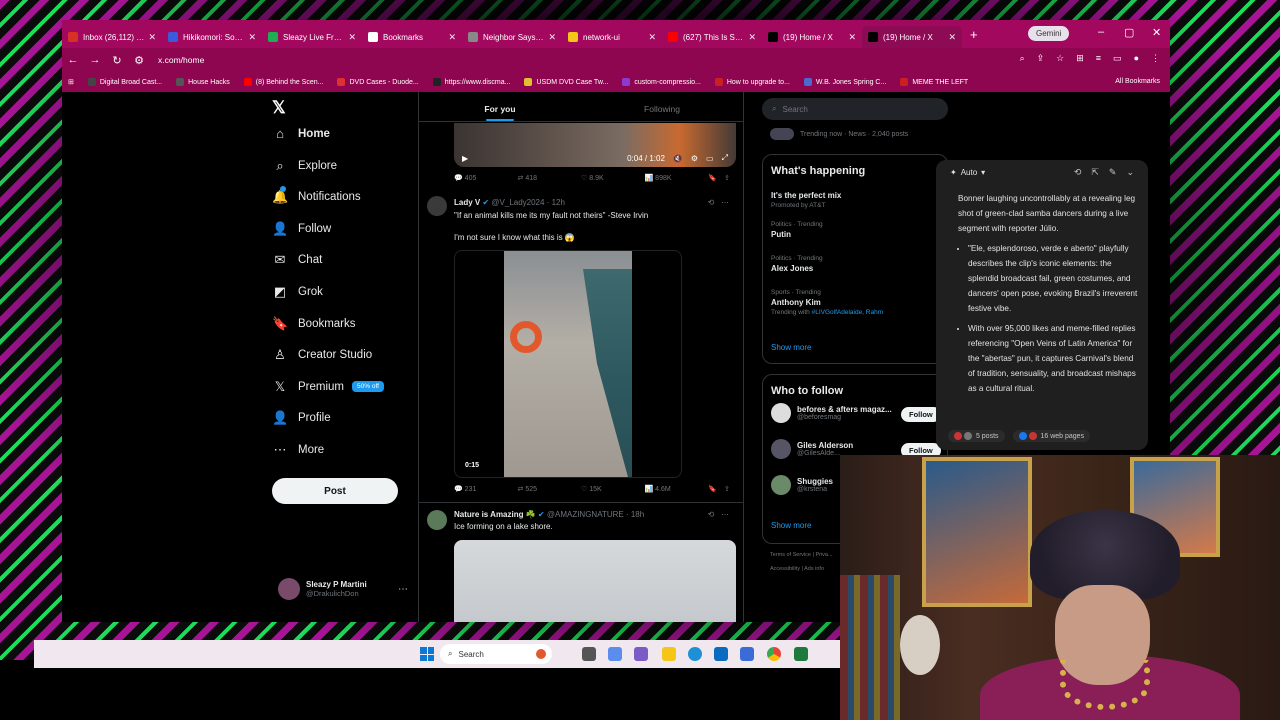 The width and height of the screenshot is (1280, 720). I want to click on reload-icon: ↻, so click(117, 60).